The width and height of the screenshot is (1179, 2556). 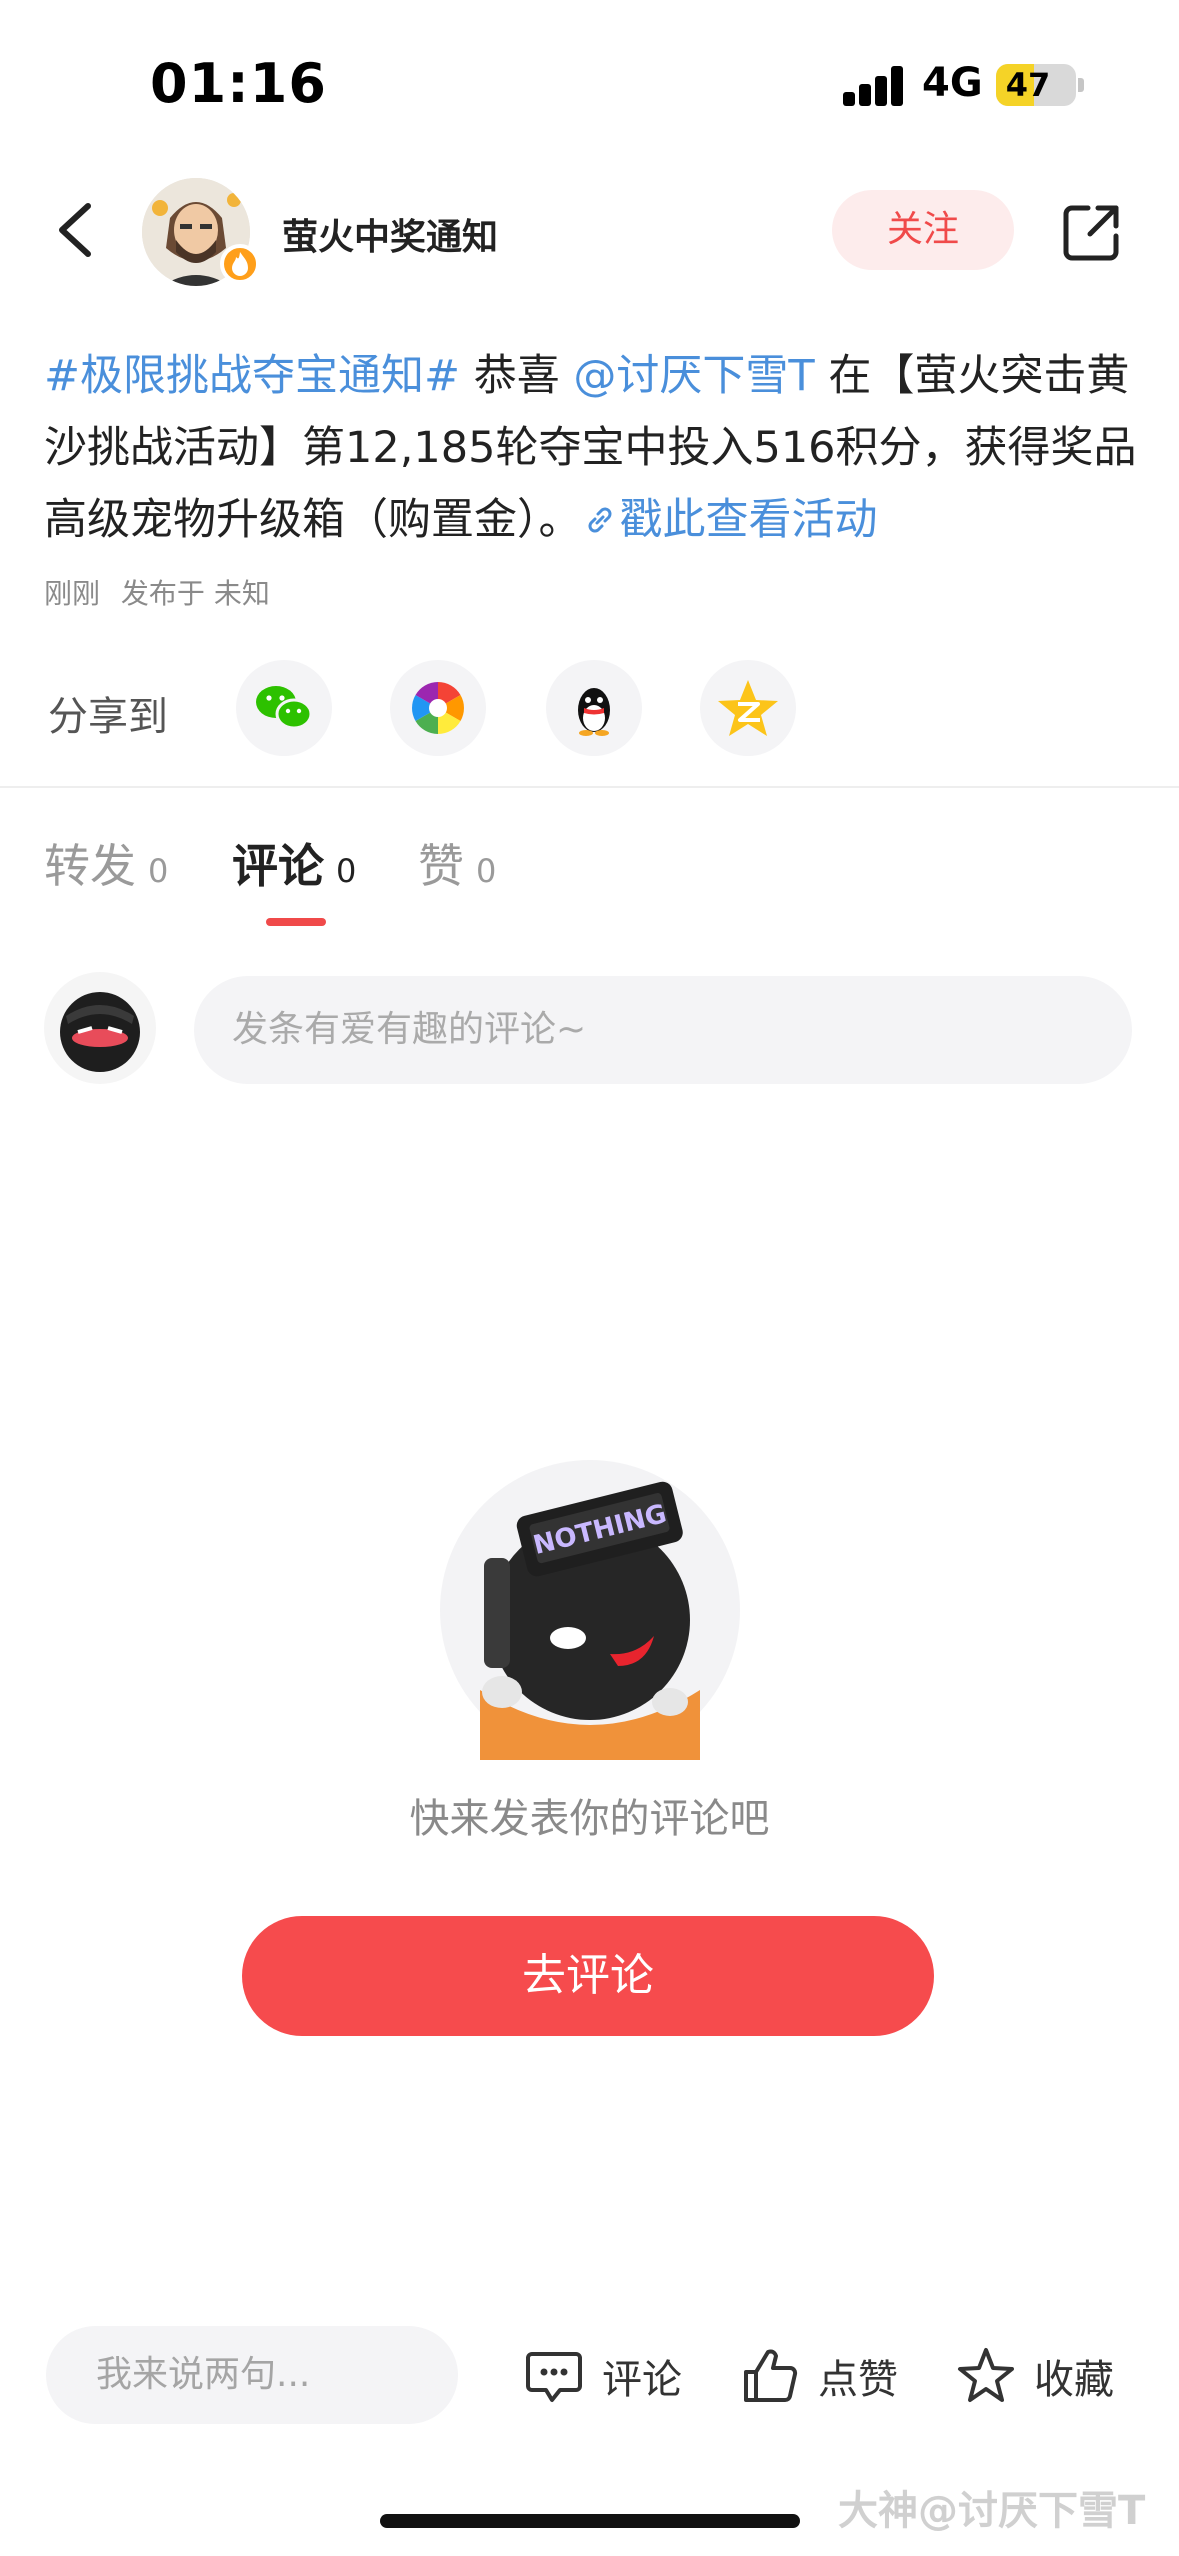 I want to click on tab-reposts: 转发 0, so click(x=106, y=863).